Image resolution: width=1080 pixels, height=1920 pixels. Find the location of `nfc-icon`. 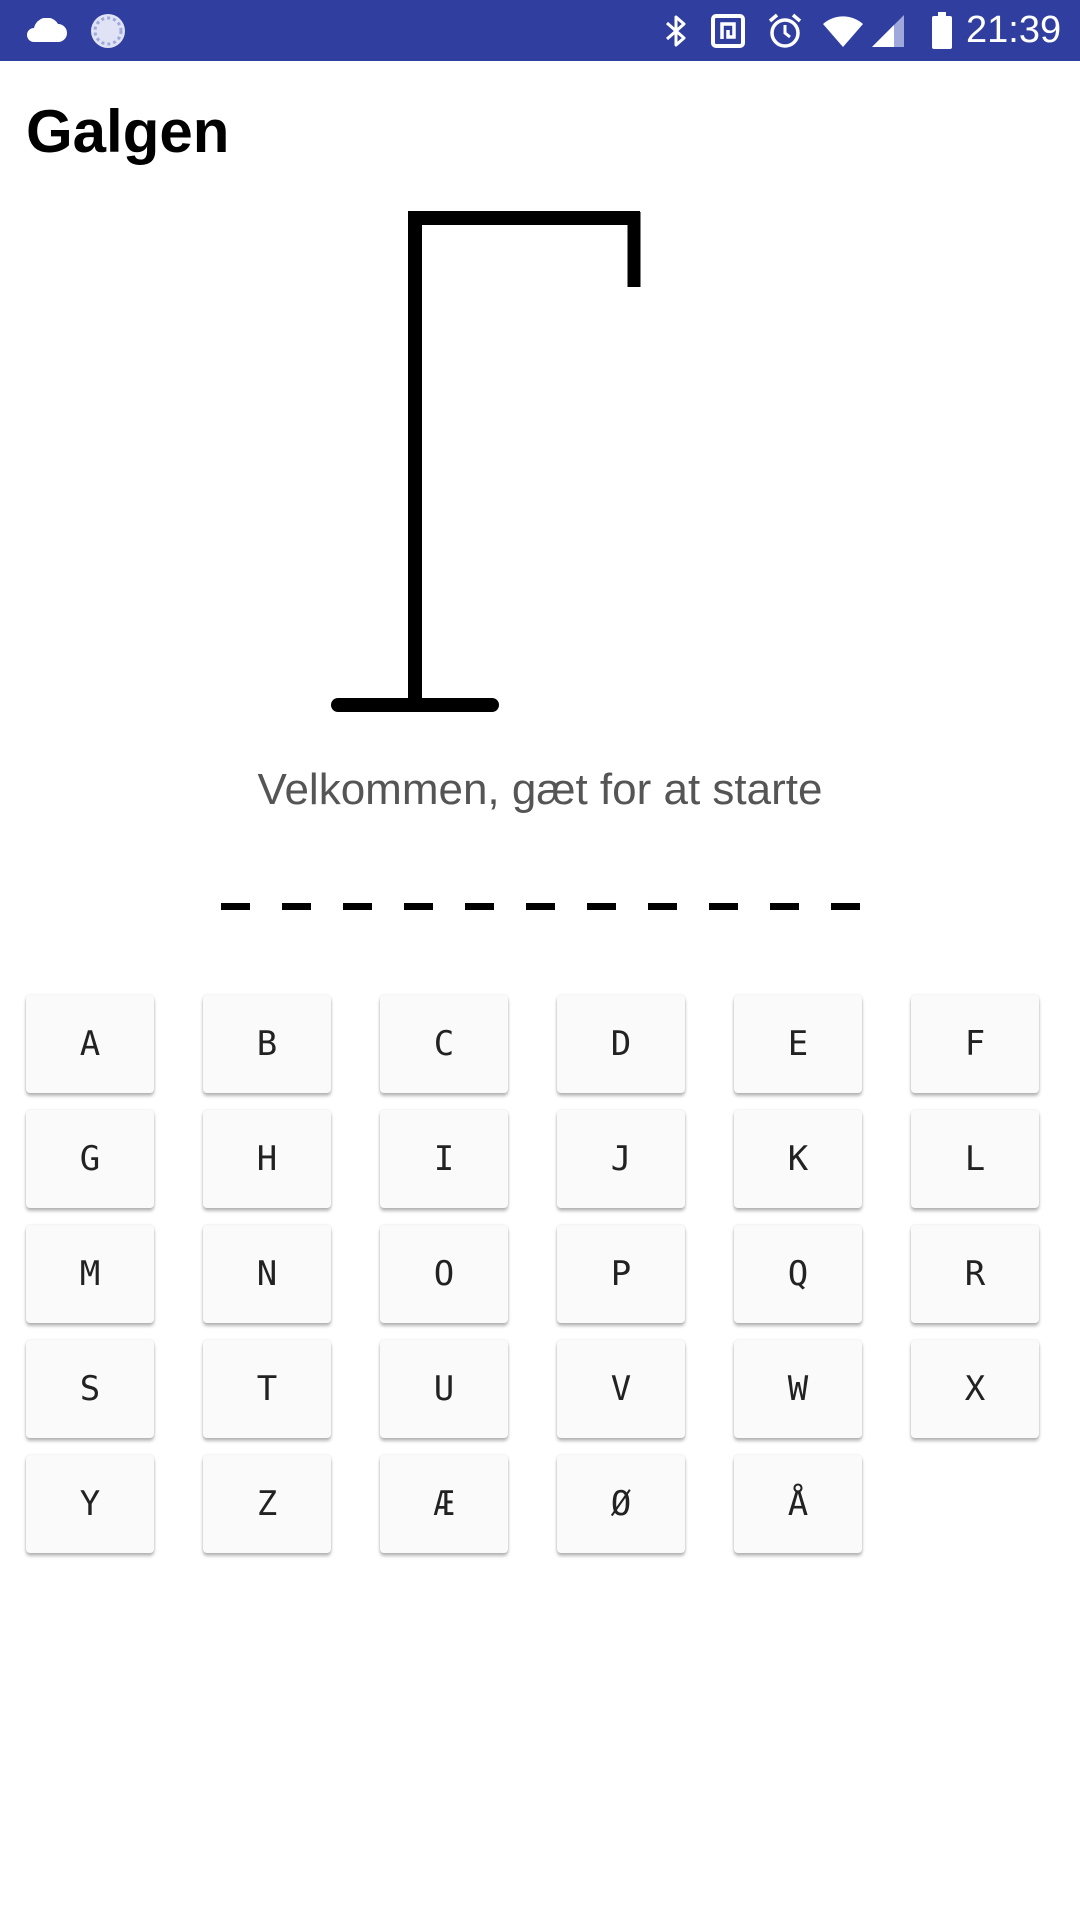

nfc-icon is located at coordinates (728, 30).